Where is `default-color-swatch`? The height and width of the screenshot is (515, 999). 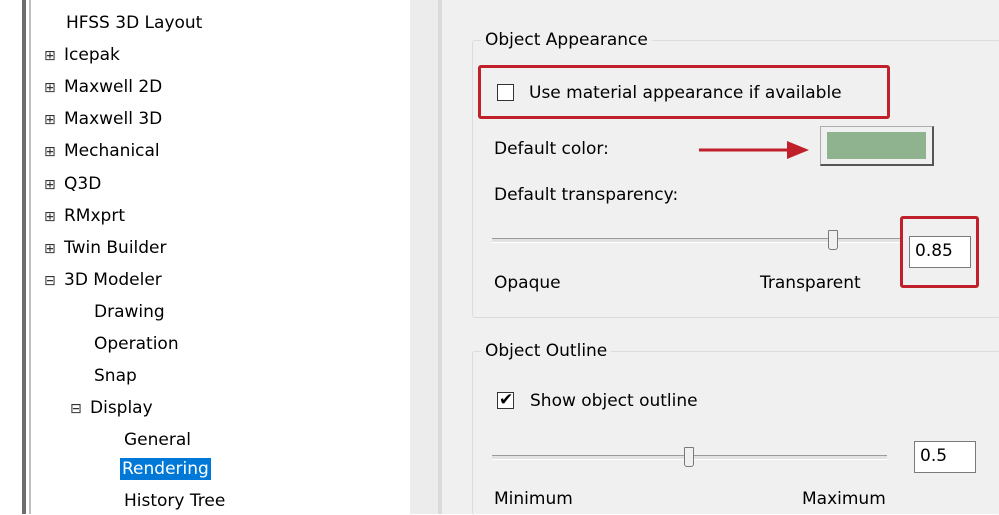 default-color-swatch is located at coordinates (876, 145).